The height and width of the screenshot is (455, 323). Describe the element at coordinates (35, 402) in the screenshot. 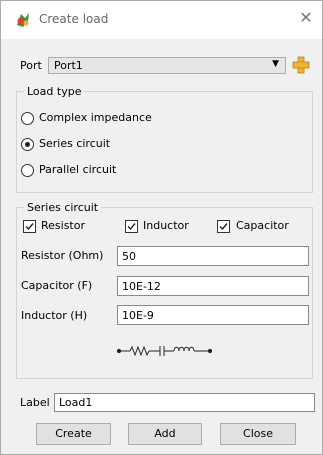

I see `label-field-label: Label` at that location.